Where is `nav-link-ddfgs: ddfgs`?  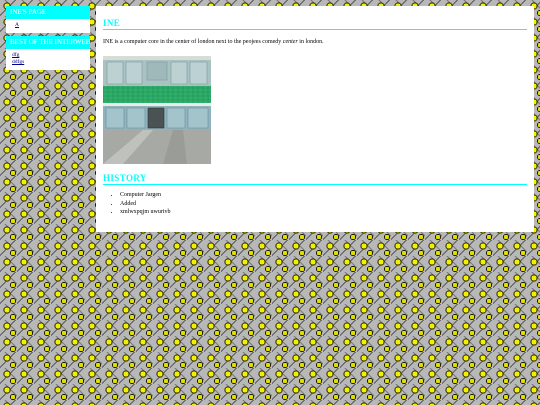
nav-link-ddfgs: ddfgs is located at coordinates (49, 62).